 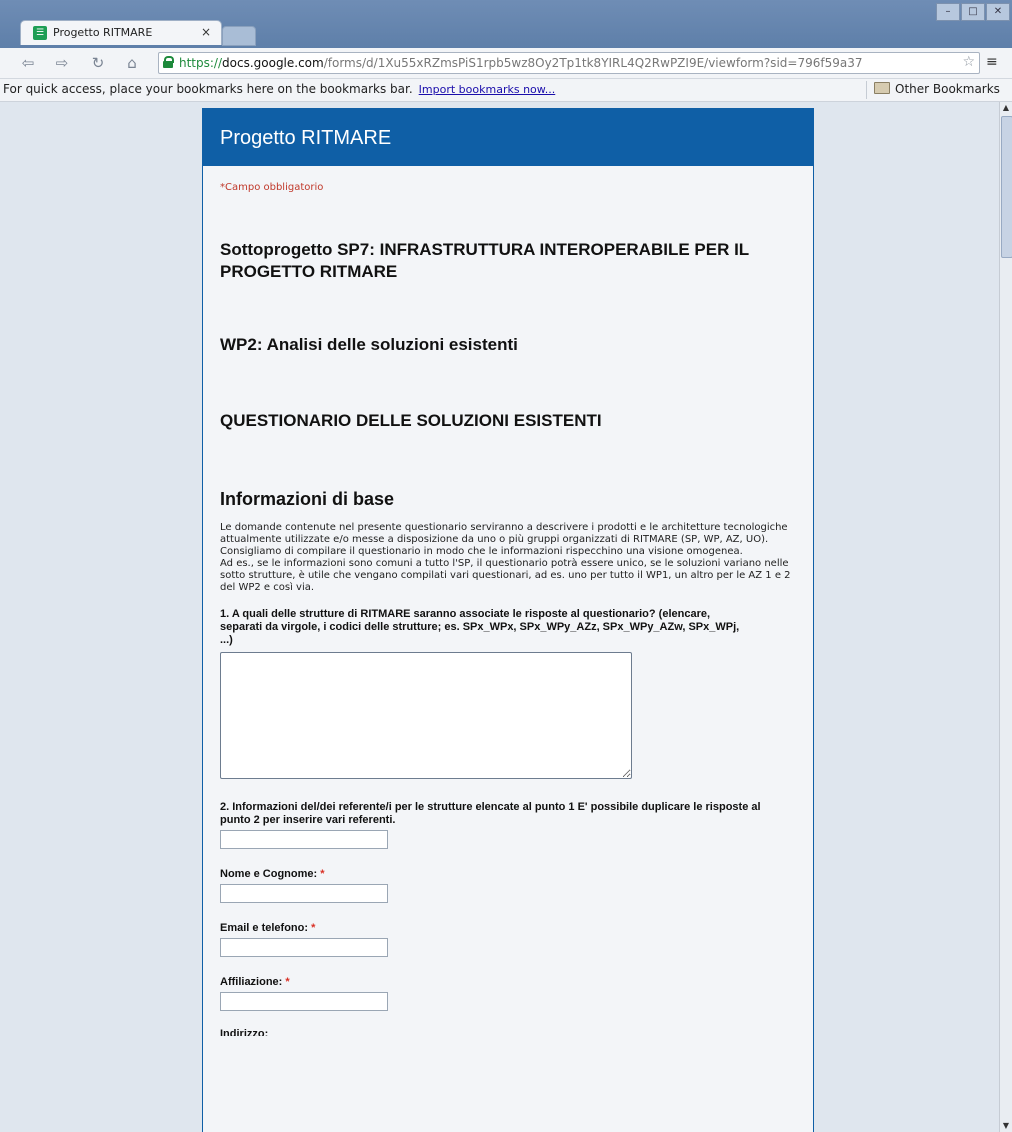 What do you see at coordinates (272, 874) in the screenshot?
I see `name-field-label: Nome e Cognome: *` at bounding box center [272, 874].